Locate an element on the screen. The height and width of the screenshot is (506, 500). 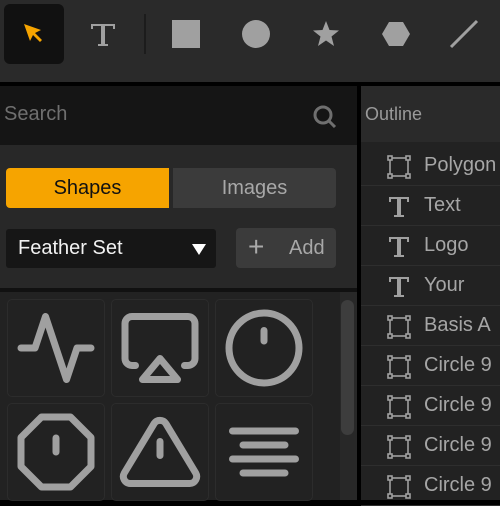
plus-icon: + is located at coordinates (256, 246).